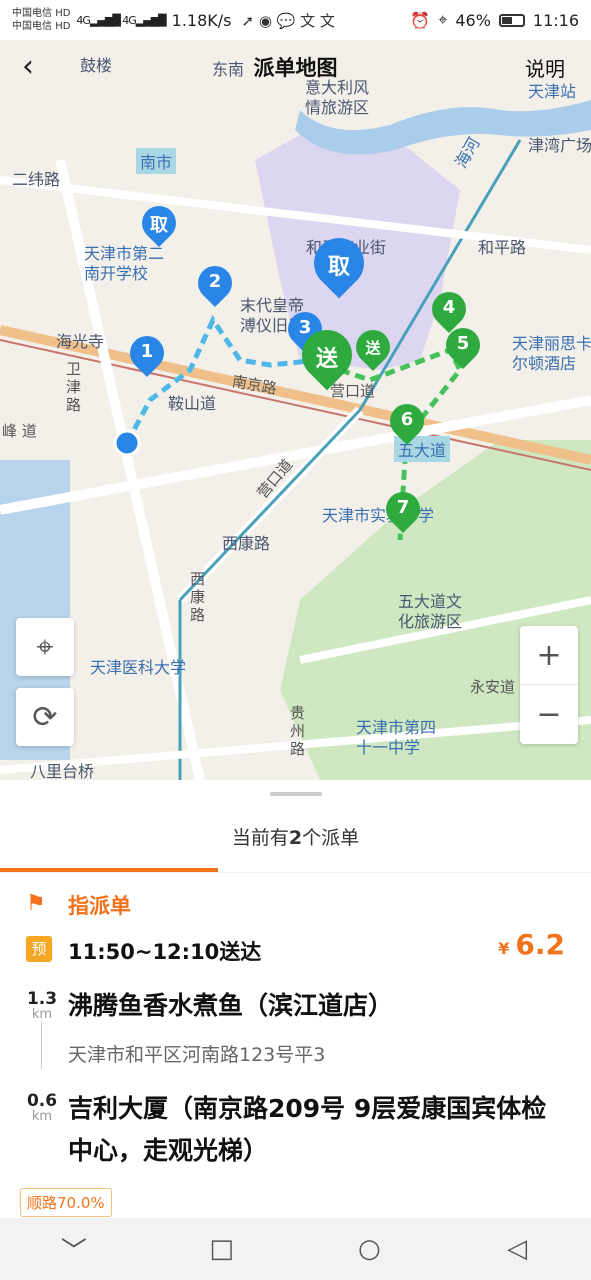 The image size is (591, 1280). I want to click on nav-home-button: ○, so click(369, 1249).